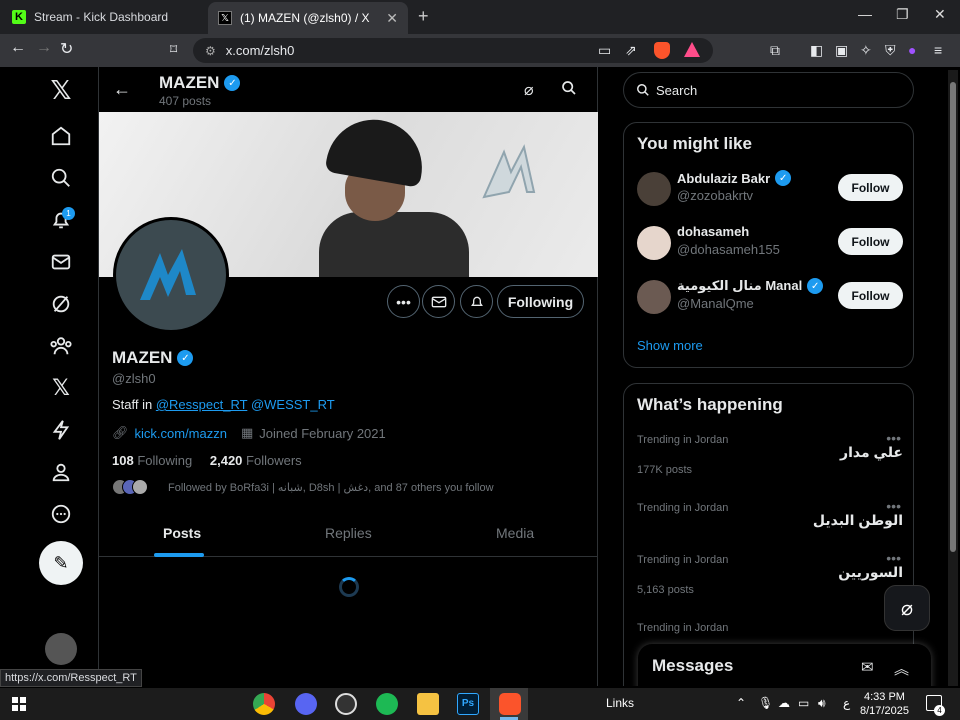 The width and height of the screenshot is (960, 720). I want to click on website-link: kick.com/mazzn, so click(181, 433).